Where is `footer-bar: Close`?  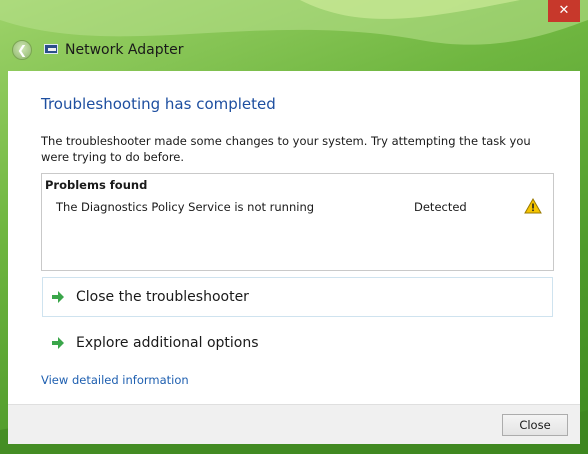
footer-bar: Close is located at coordinates (294, 424).